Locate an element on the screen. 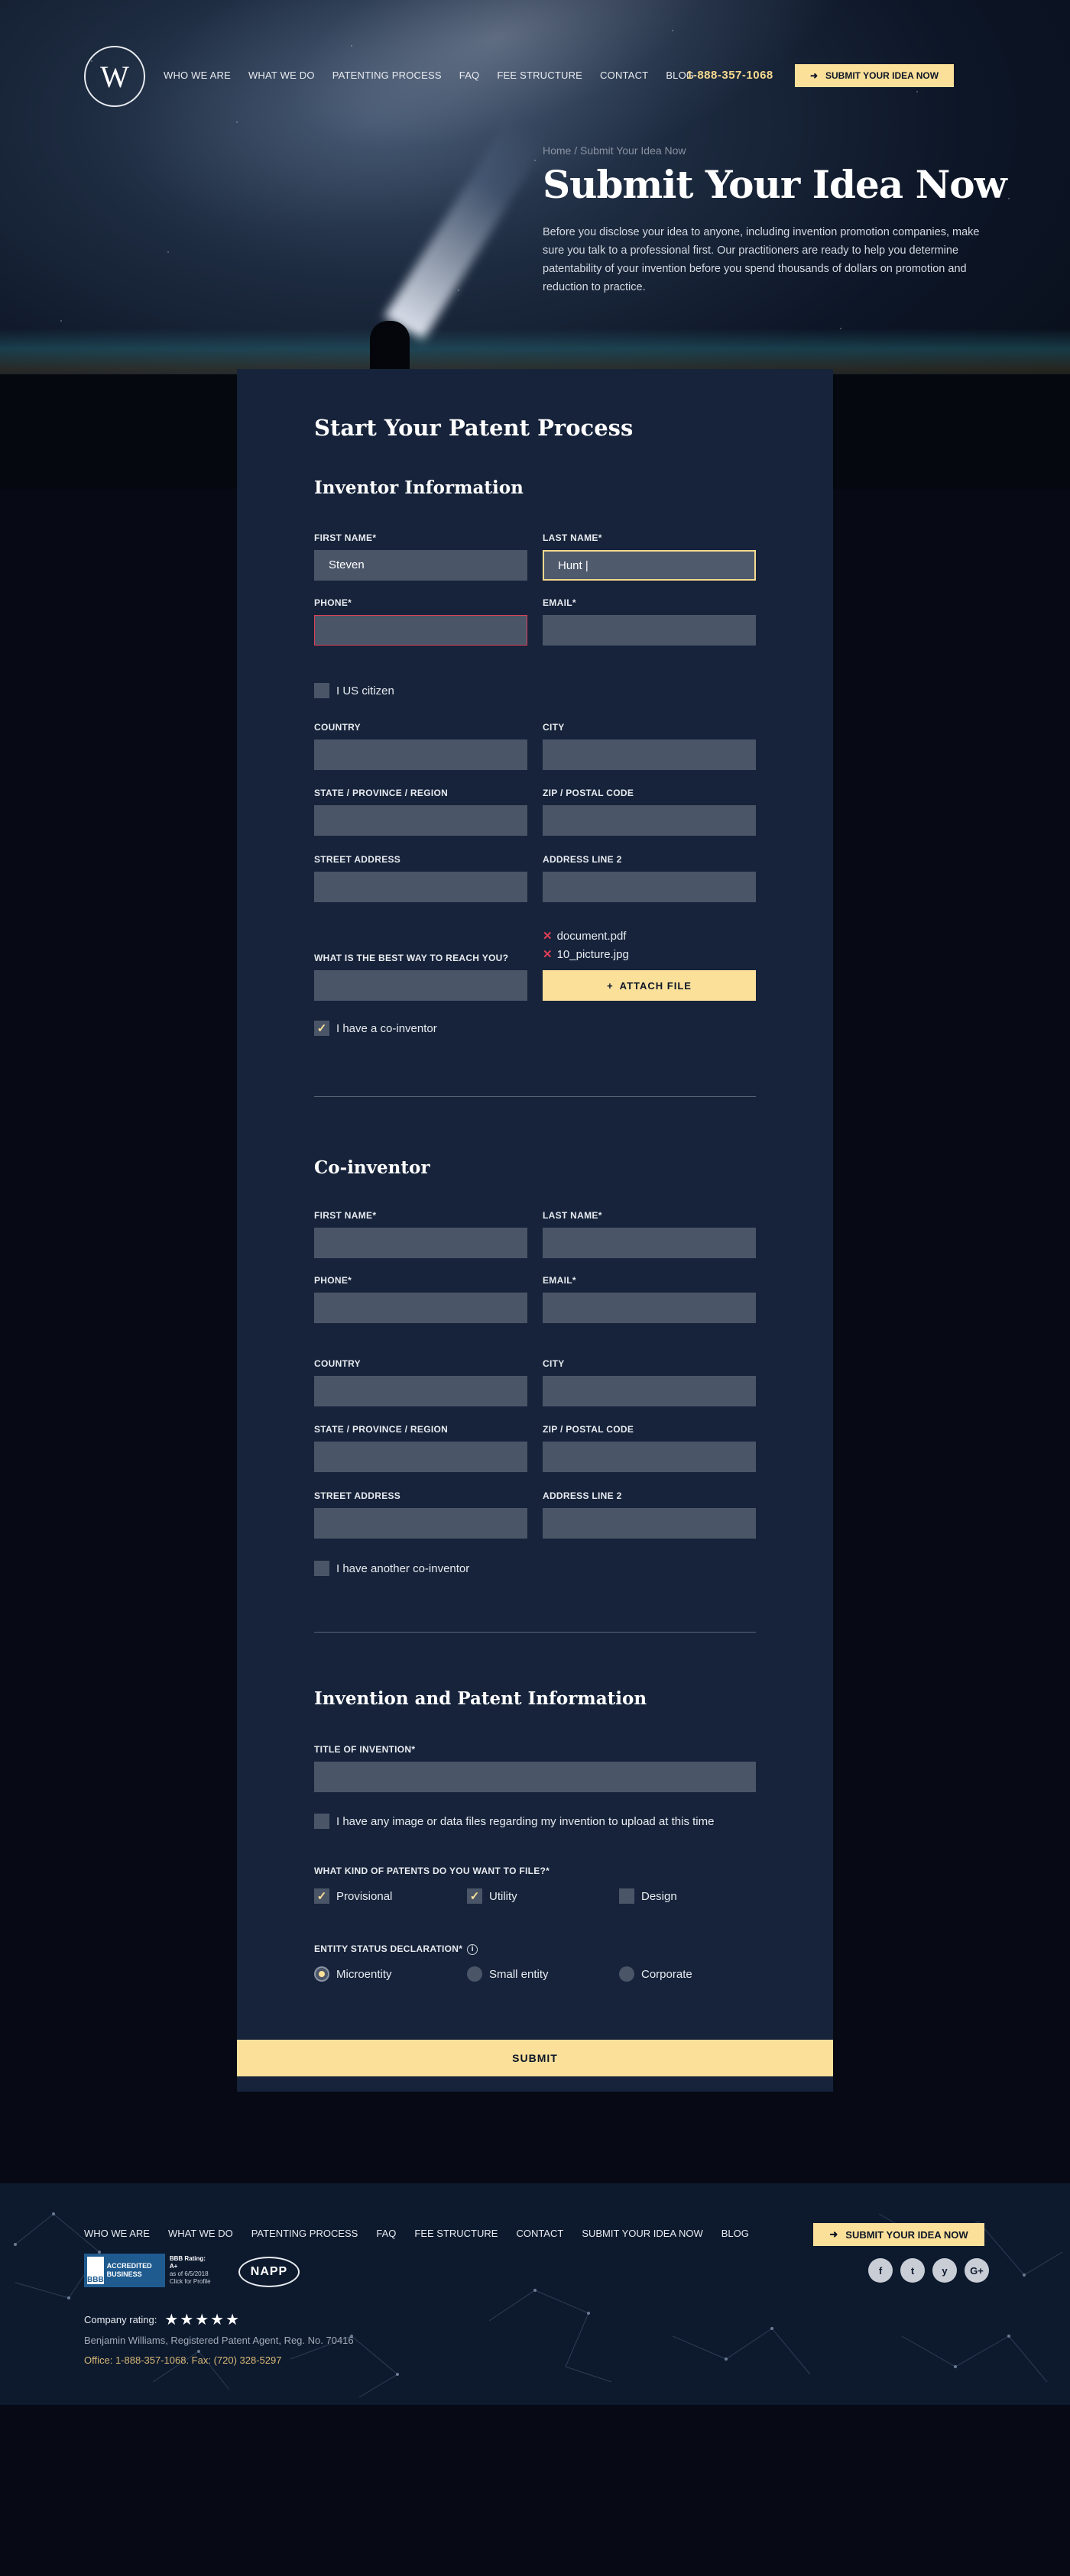 The height and width of the screenshot is (2576, 1070). co-city-label: CITY is located at coordinates (554, 1363).